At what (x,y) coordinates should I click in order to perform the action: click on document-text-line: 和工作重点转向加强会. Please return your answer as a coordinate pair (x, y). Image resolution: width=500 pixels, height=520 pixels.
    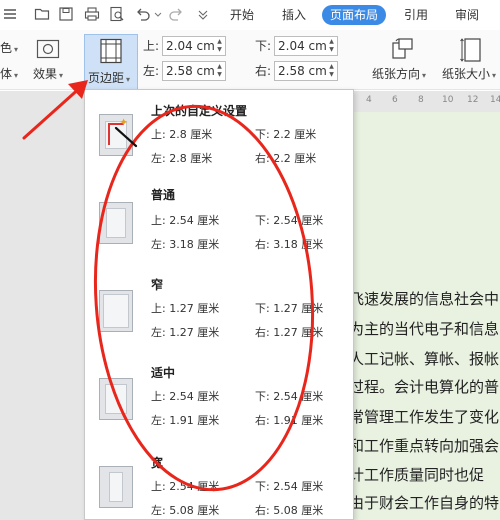
    Looking at the image, I should click on (424, 446).